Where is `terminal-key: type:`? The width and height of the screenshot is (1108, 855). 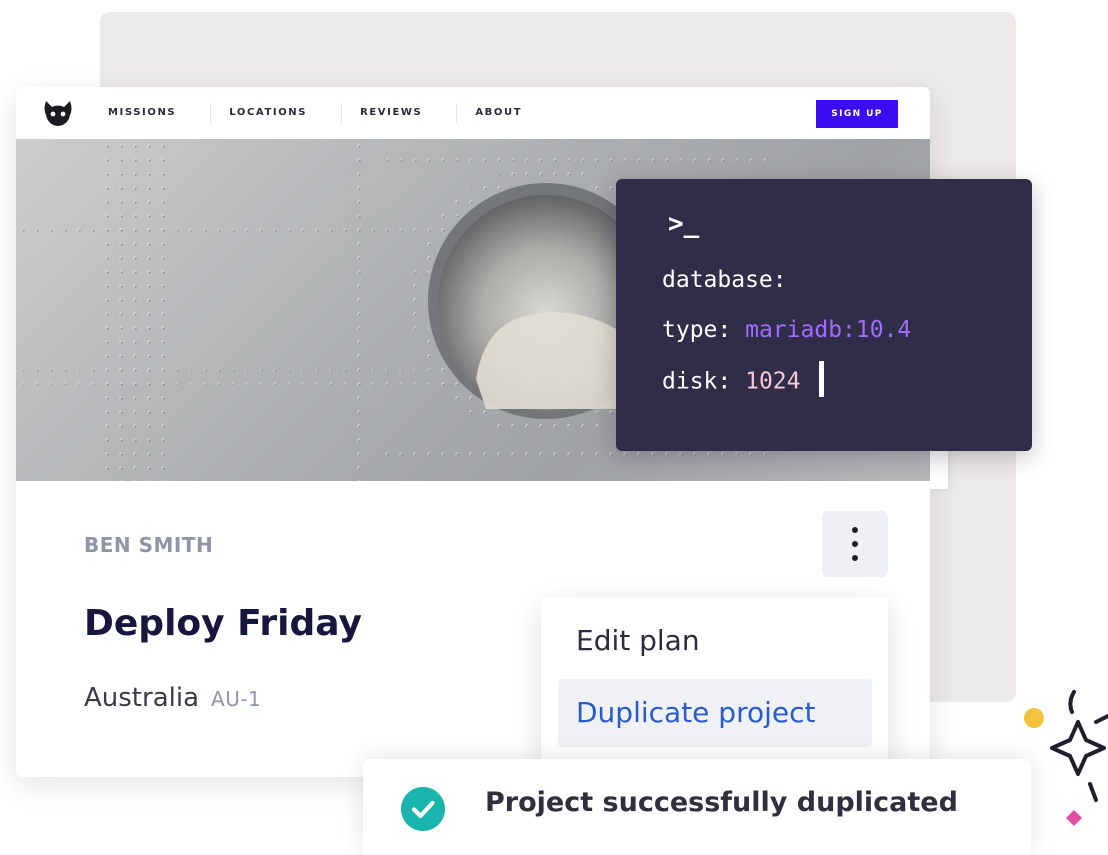 terminal-key: type: is located at coordinates (697, 330).